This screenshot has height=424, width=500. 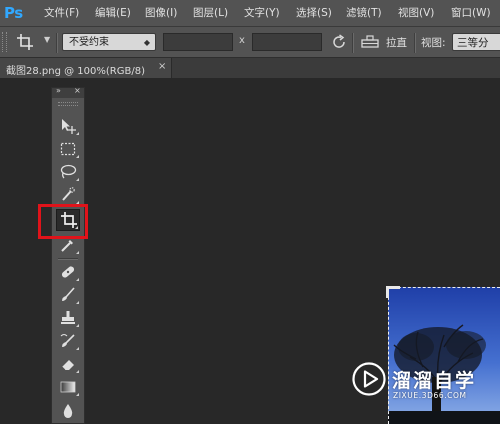 I want to click on move-icon, so click(x=69, y=126).